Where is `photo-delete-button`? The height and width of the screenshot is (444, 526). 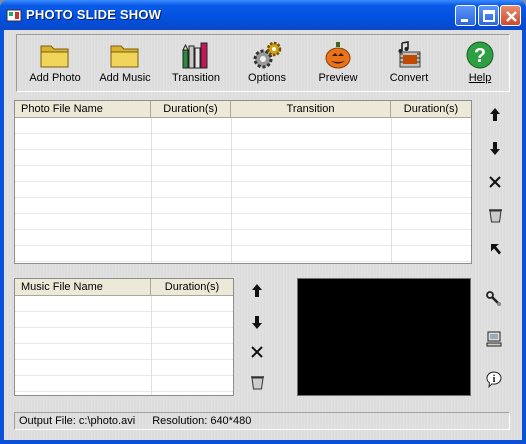
photo-delete-button is located at coordinates (495, 182).